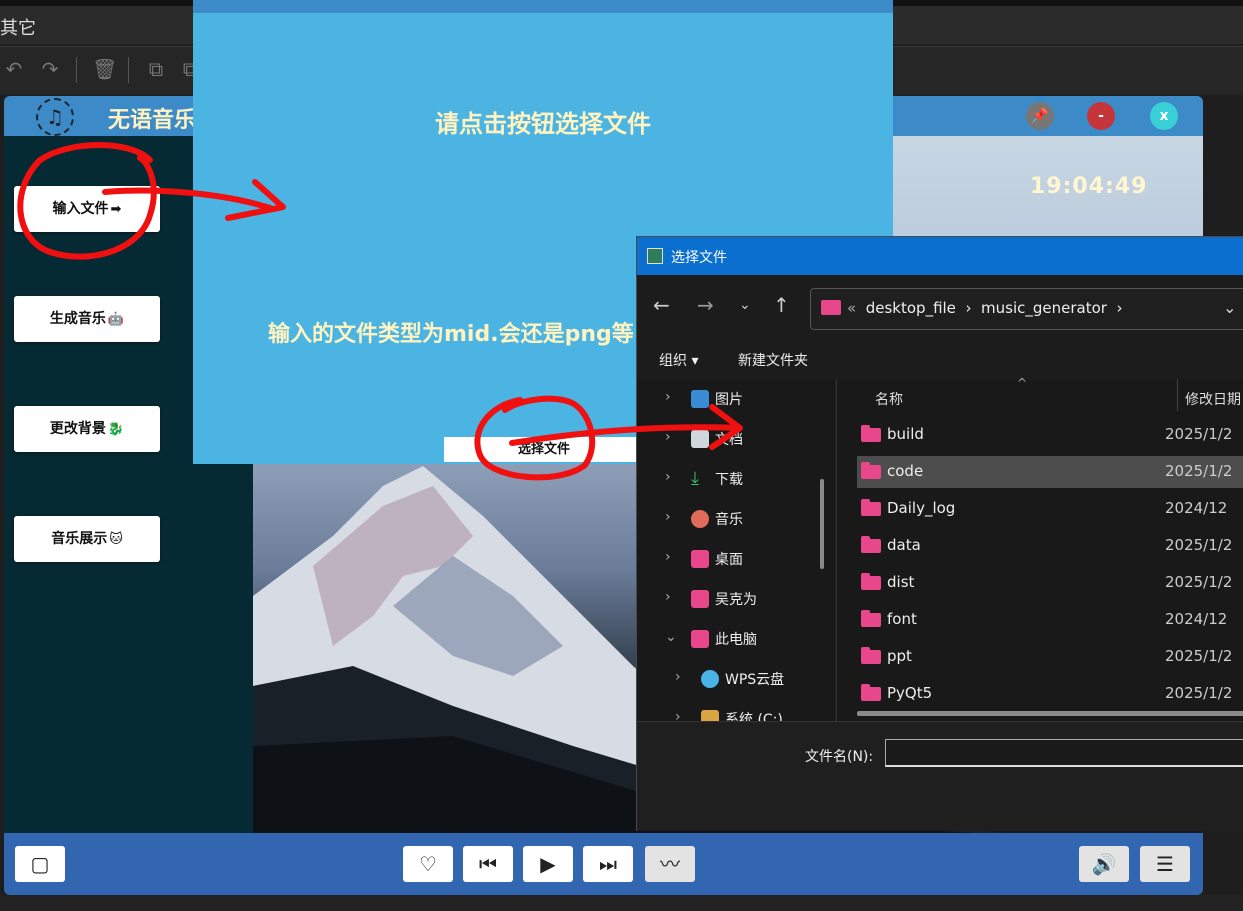 The image size is (1243, 911). Describe the element at coordinates (1213, 399) in the screenshot. I see `column-header-date: 修改日期` at that location.